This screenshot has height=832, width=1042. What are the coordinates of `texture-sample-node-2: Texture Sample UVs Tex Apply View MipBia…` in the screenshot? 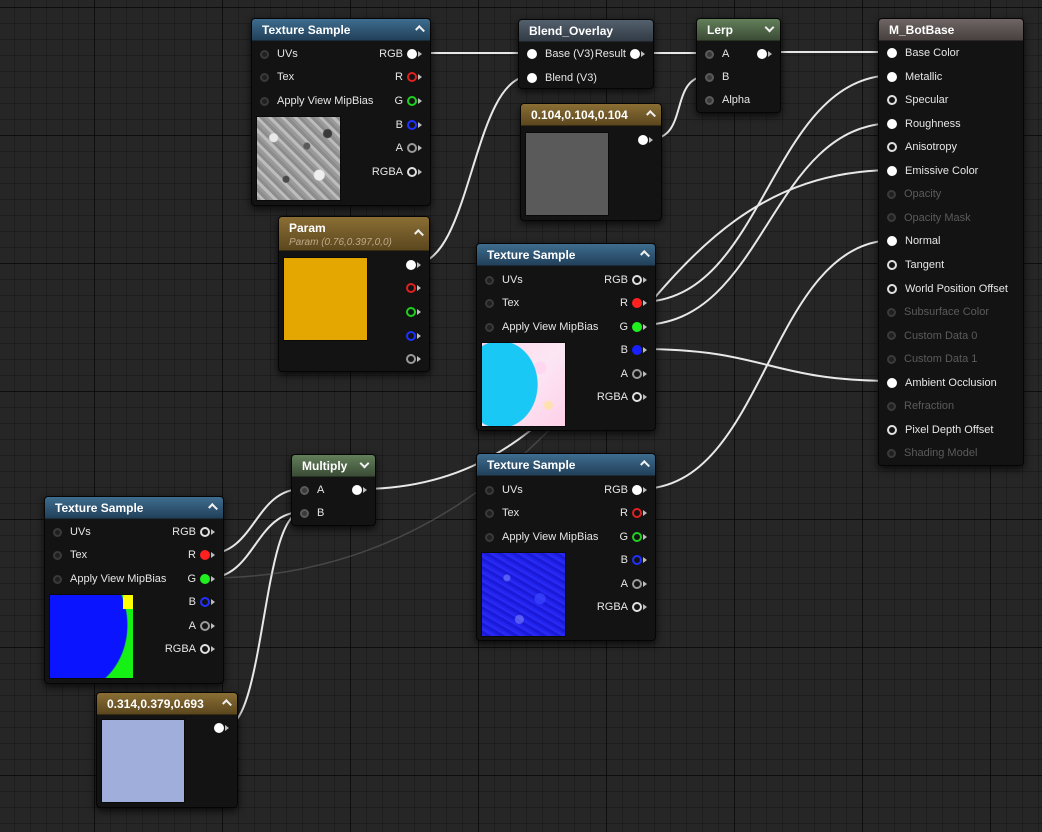 It's located at (566, 337).